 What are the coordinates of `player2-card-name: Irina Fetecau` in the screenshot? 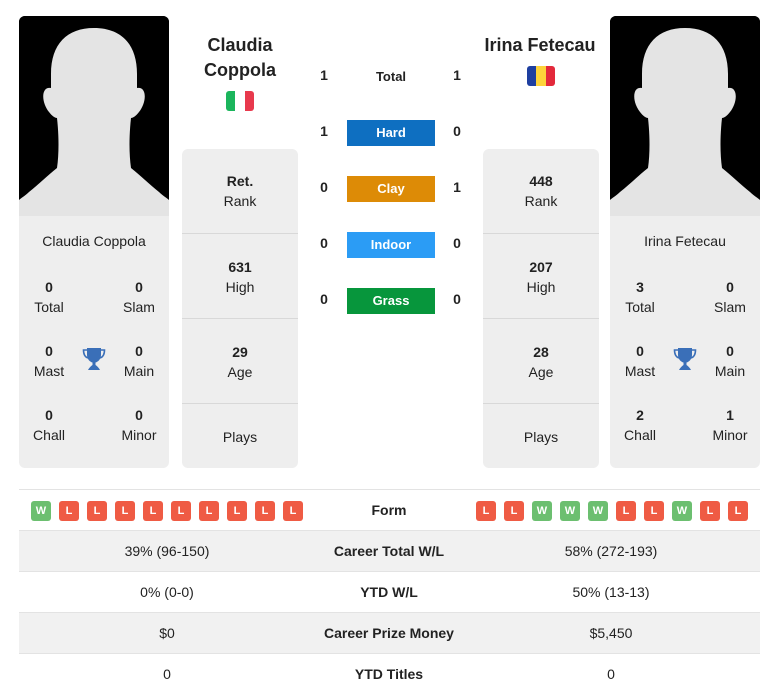 It's located at (685, 241).